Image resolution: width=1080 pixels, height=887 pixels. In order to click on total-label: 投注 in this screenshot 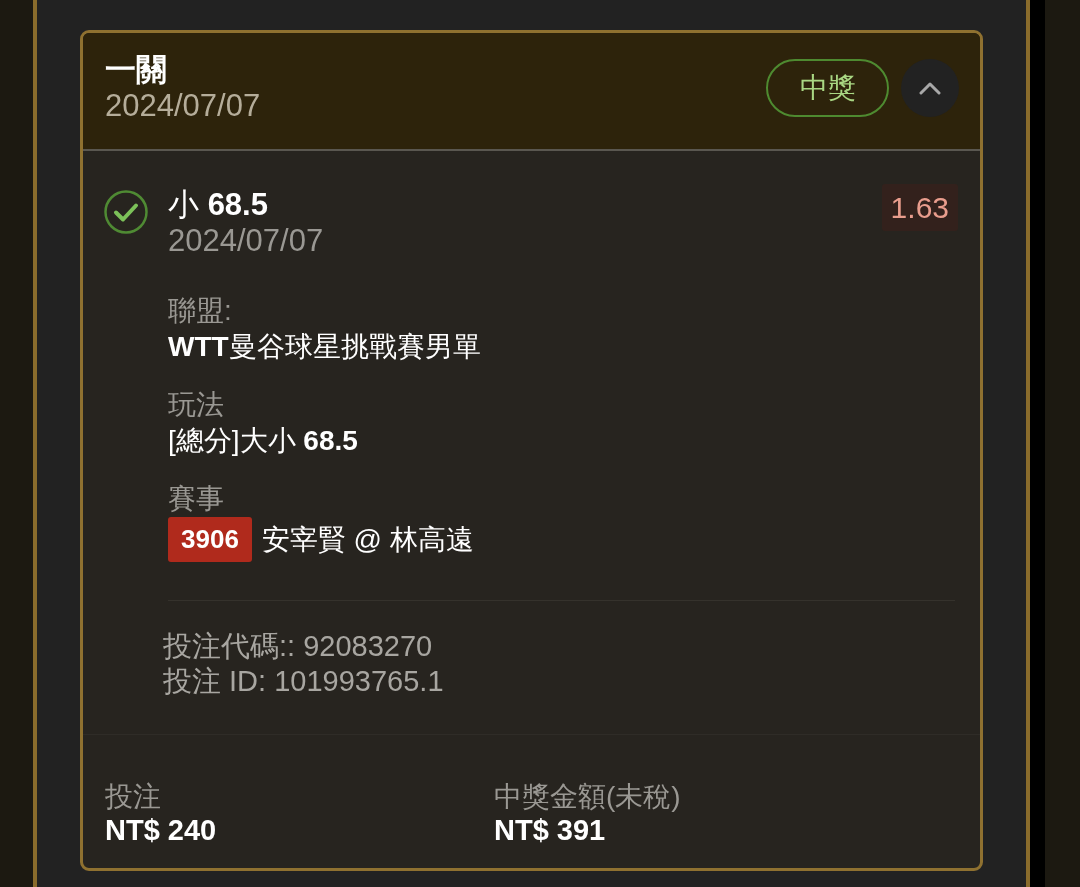, I will do `click(133, 796)`.